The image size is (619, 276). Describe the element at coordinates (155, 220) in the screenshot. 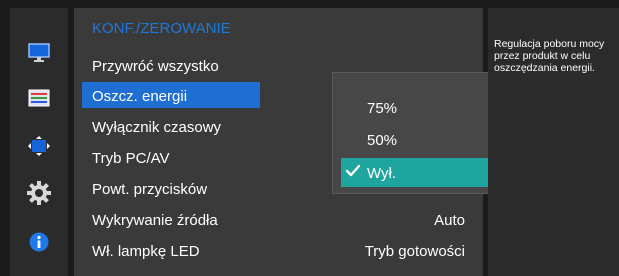

I see `menu-item-label: Wykrywanie źródła` at that location.